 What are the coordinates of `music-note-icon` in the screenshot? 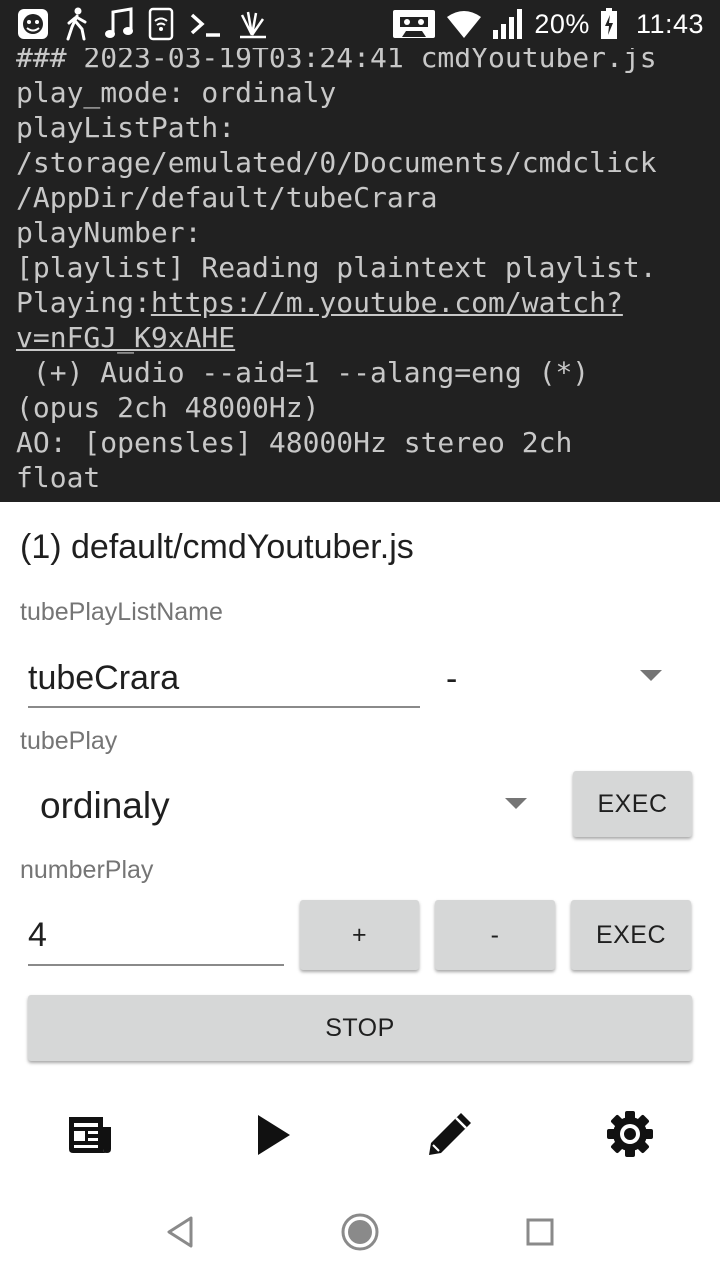 It's located at (119, 22).